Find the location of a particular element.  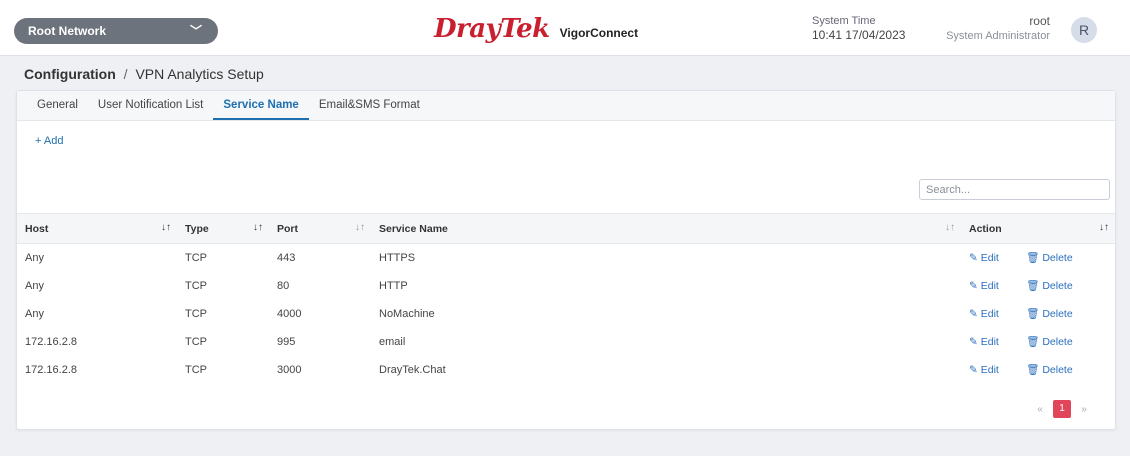

cell-service-name: email is located at coordinates (392, 341).